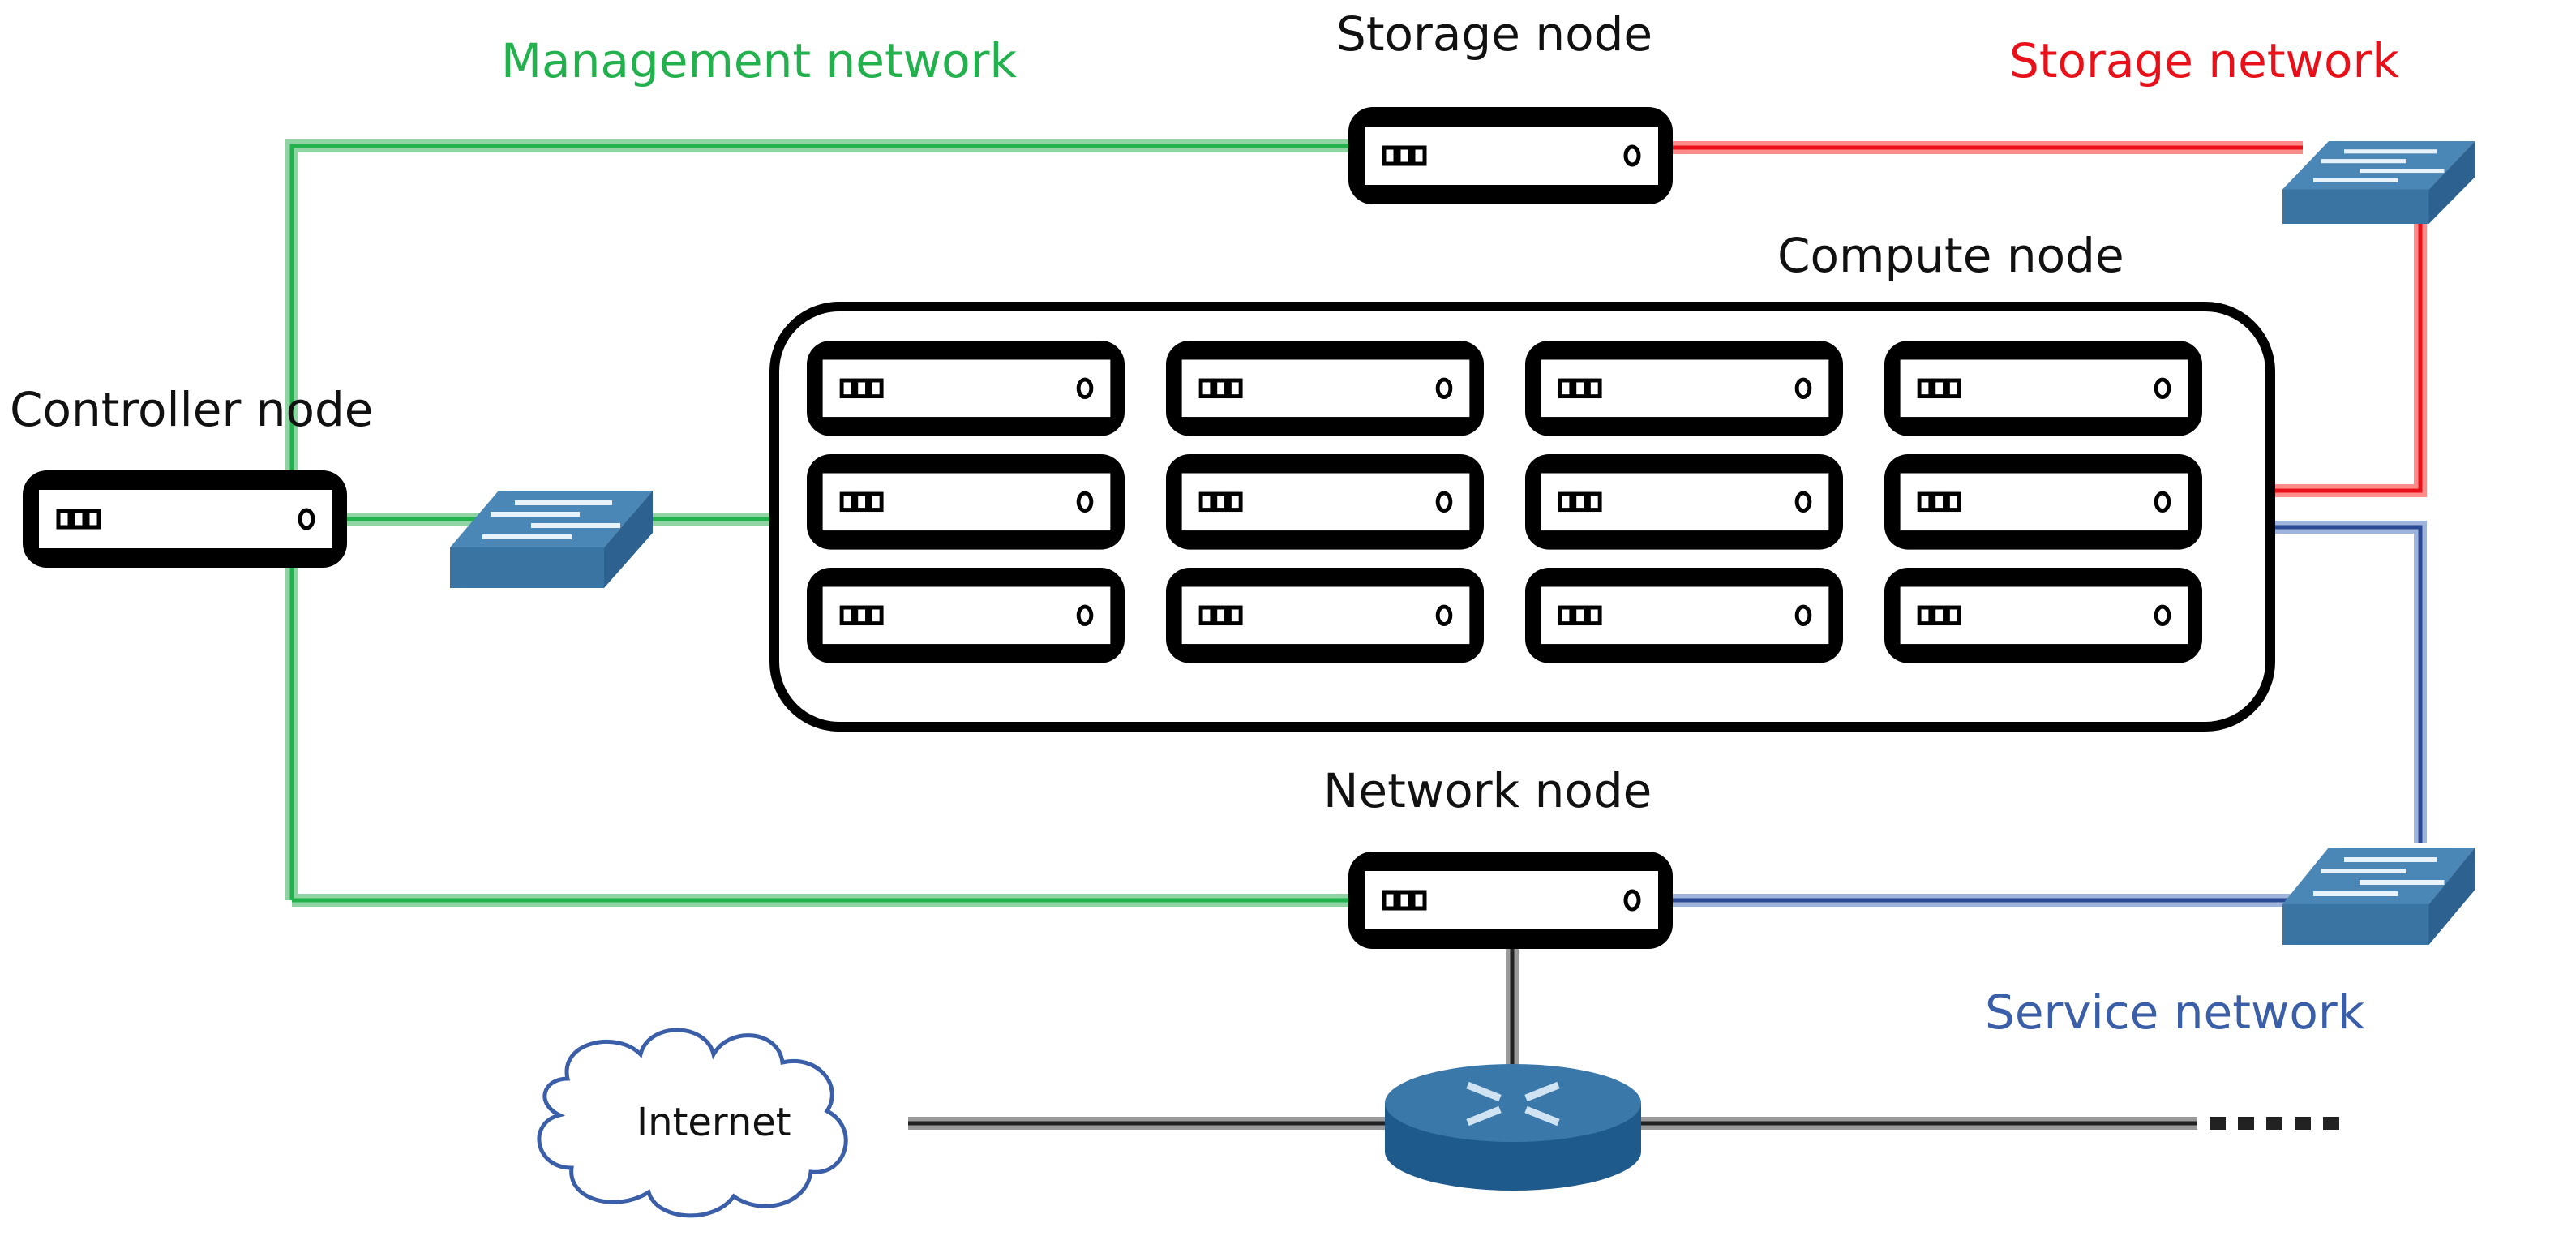 This screenshot has height=1236, width=2576. Describe the element at coordinates (1510, 155) in the screenshot. I see `storage-node-server-icon` at that location.